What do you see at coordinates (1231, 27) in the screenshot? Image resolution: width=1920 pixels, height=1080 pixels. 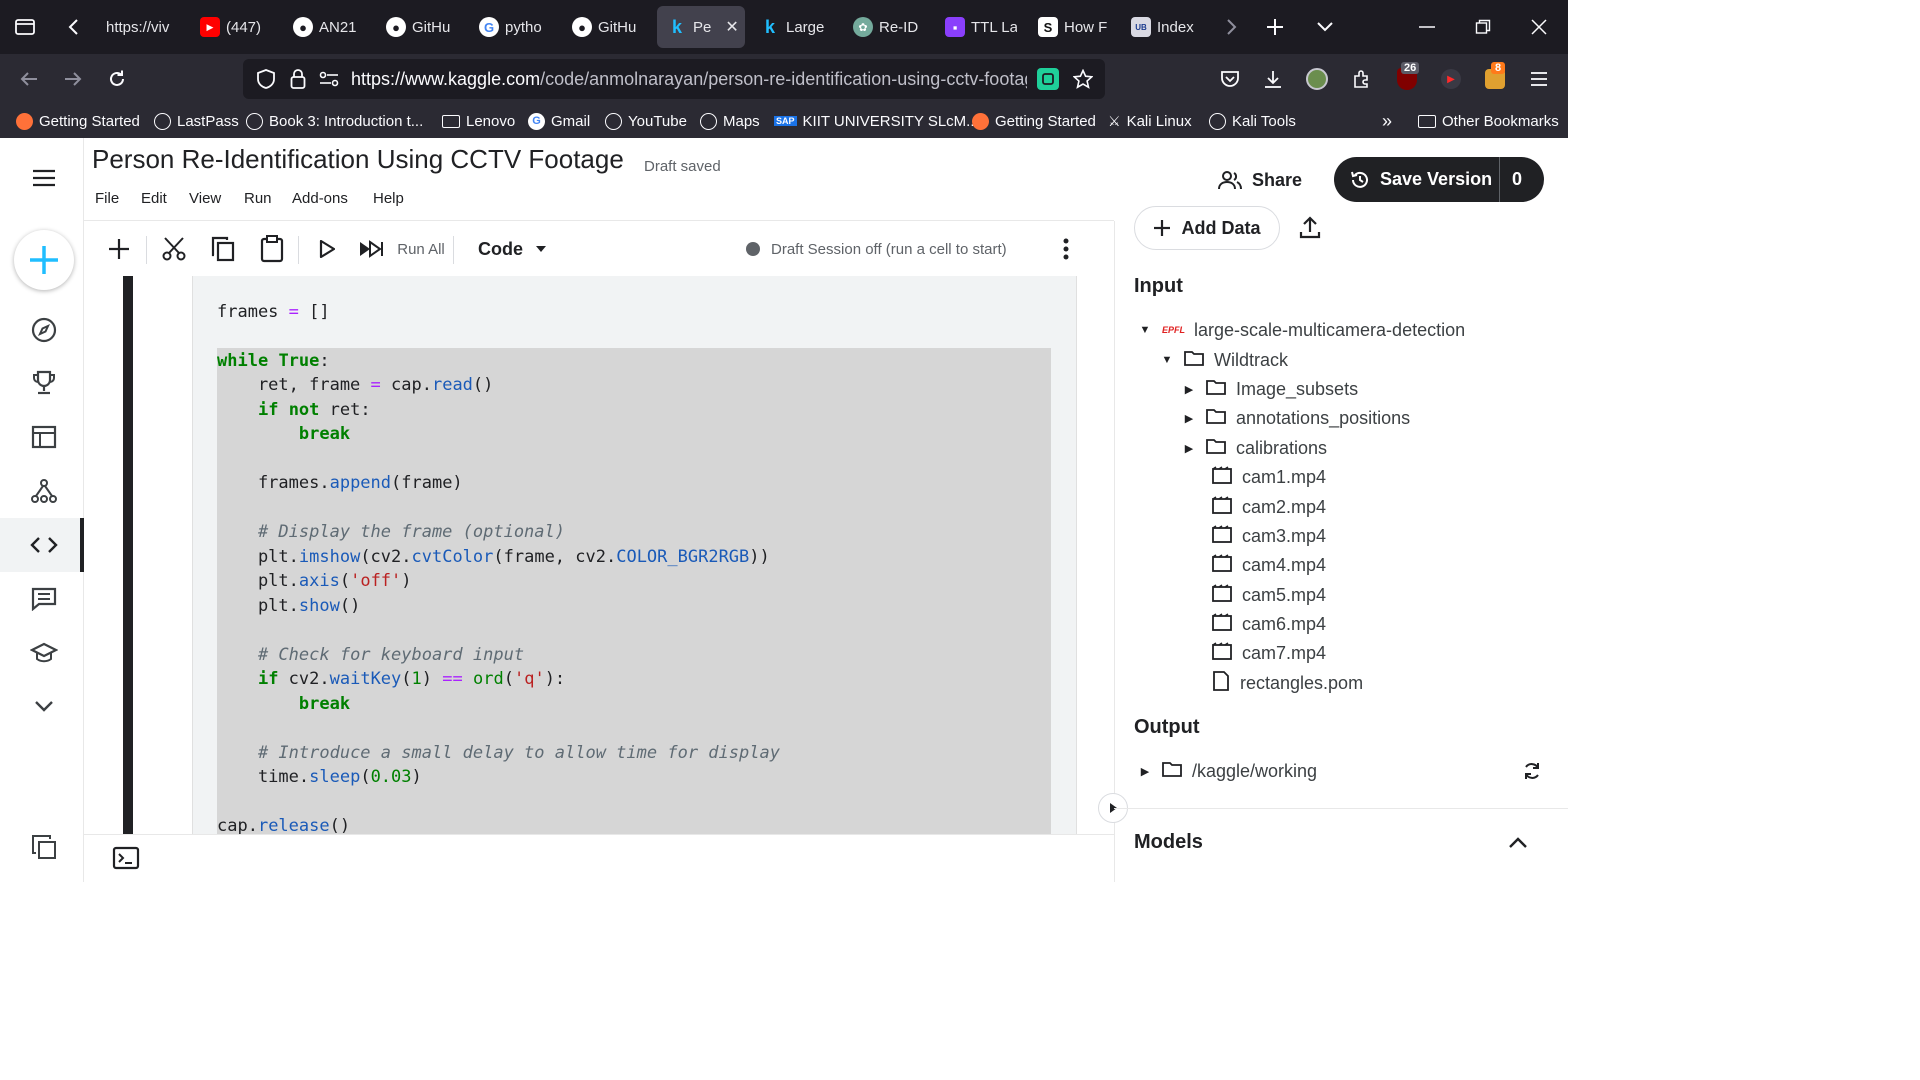 I see `tab-scroll-right-icon` at bounding box center [1231, 27].